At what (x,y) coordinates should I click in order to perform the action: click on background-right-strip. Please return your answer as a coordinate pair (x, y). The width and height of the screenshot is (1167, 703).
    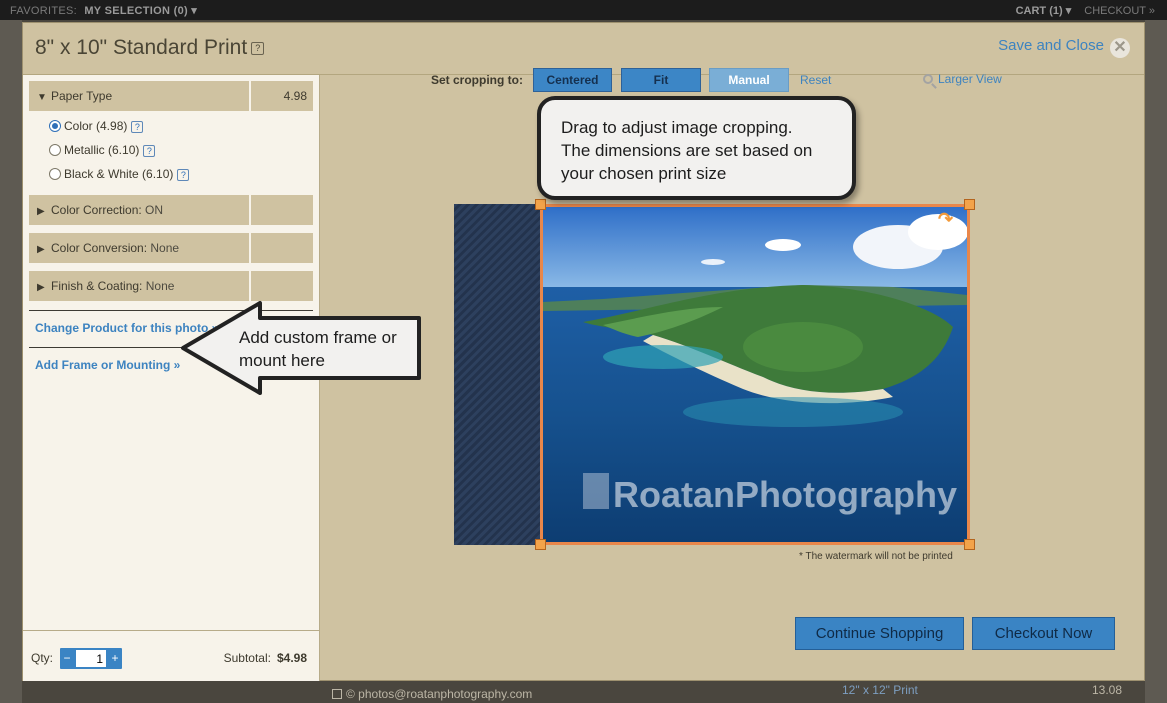
    Looking at the image, I should click on (1156, 361).